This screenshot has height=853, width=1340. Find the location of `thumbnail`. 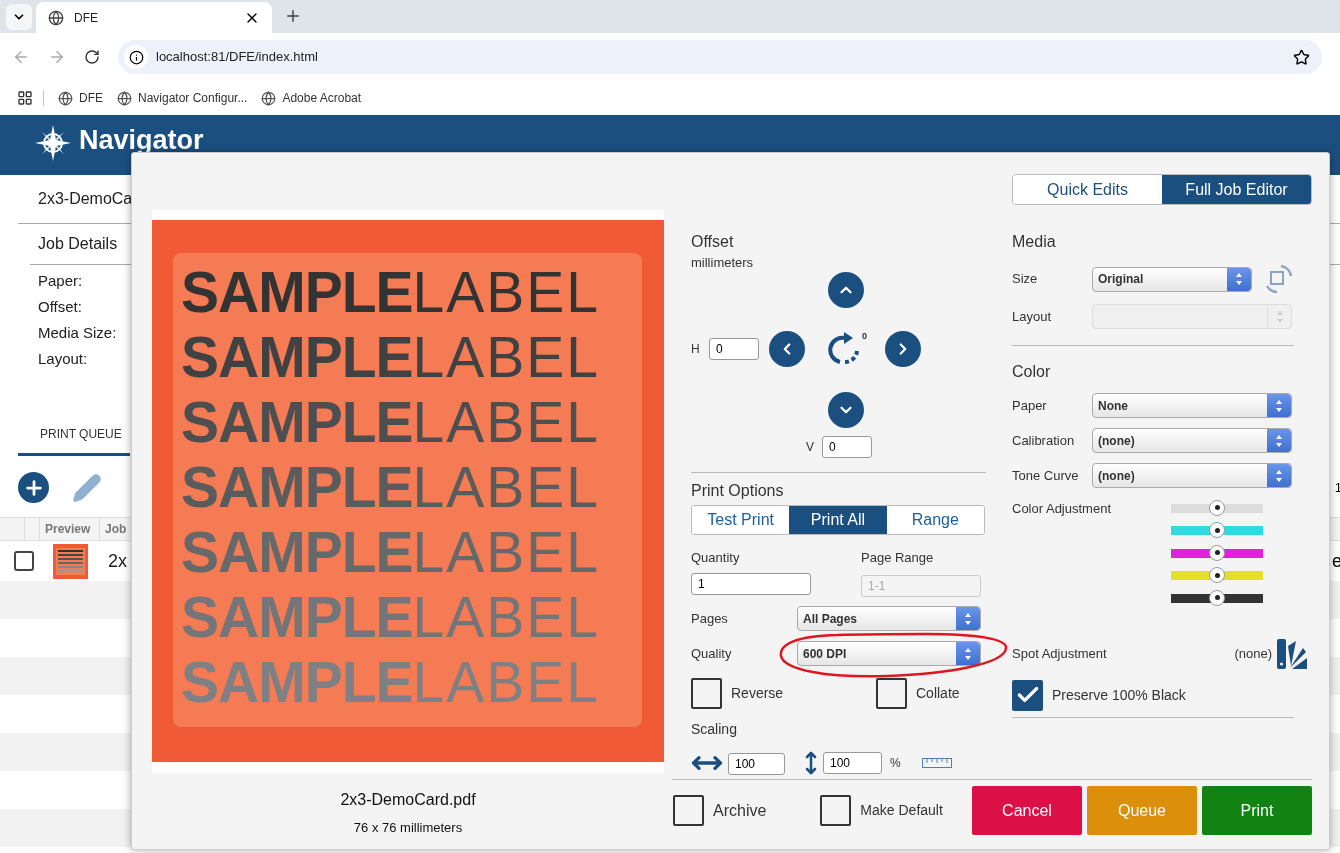

thumbnail is located at coordinates (70, 561).